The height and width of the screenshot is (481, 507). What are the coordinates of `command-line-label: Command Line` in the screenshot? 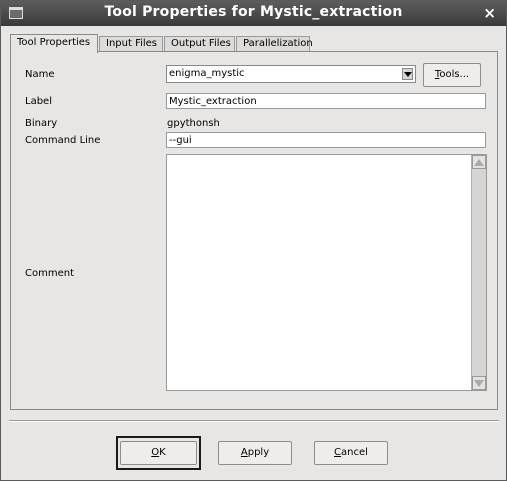 It's located at (63, 140).